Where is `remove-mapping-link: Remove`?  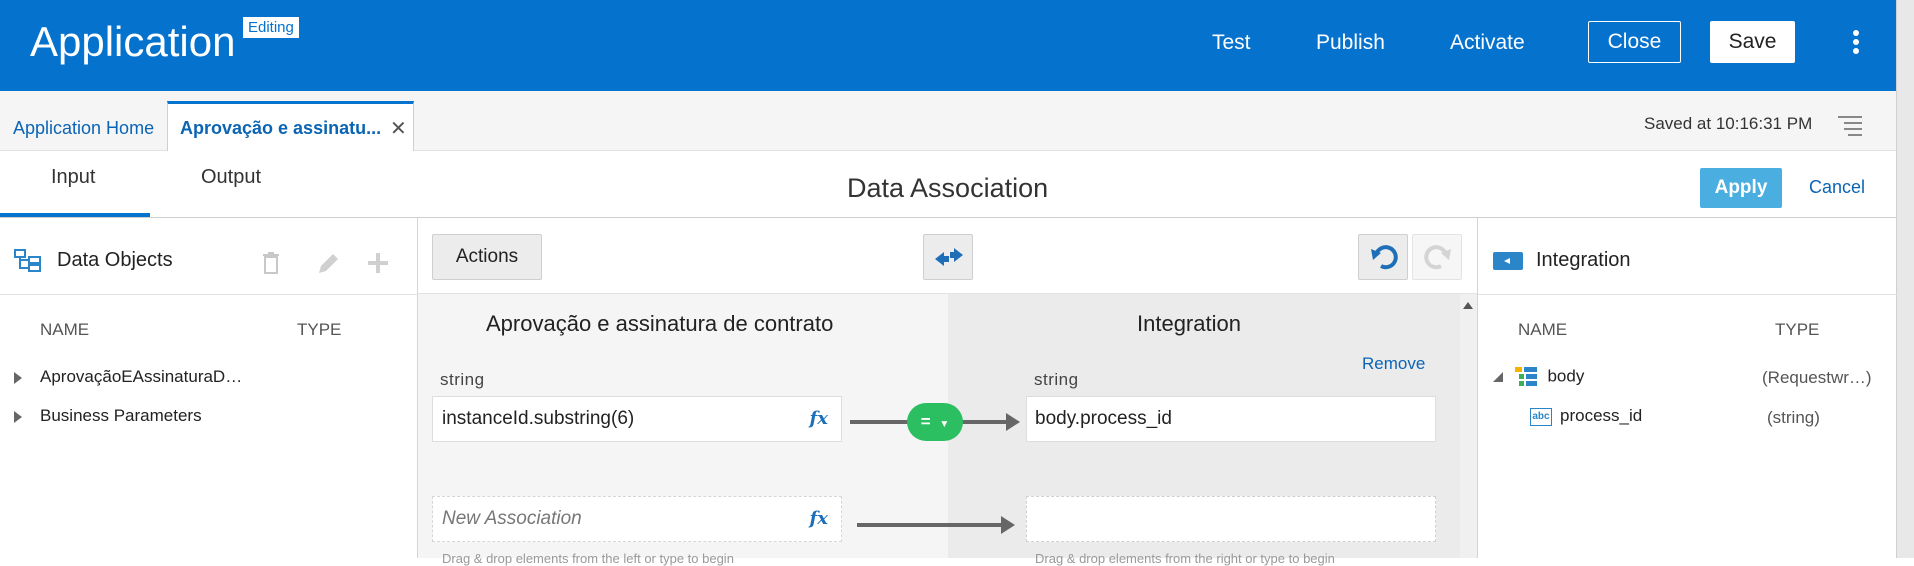
remove-mapping-link: Remove is located at coordinates (1393, 364).